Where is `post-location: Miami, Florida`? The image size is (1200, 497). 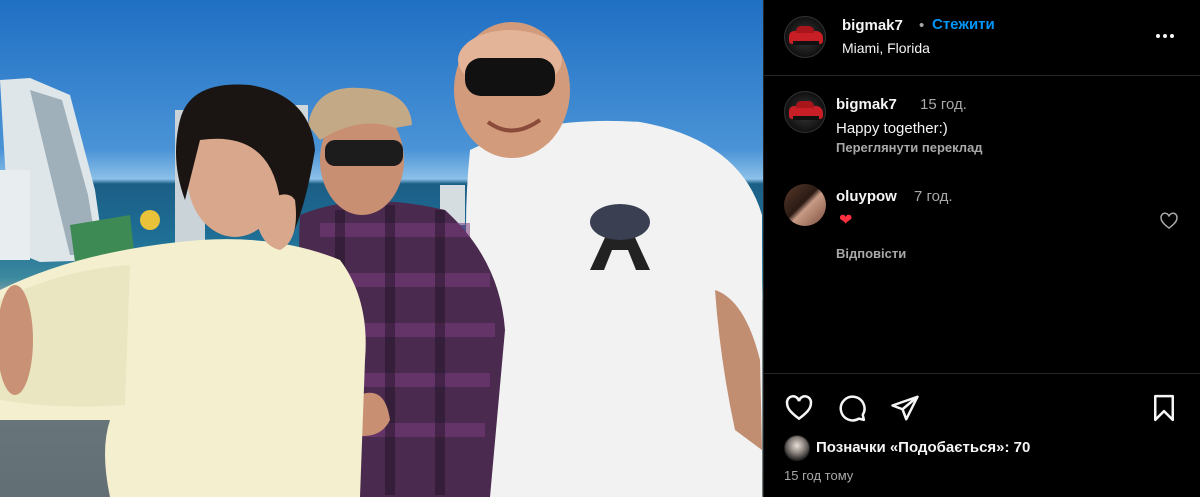 post-location: Miami, Florida is located at coordinates (886, 48).